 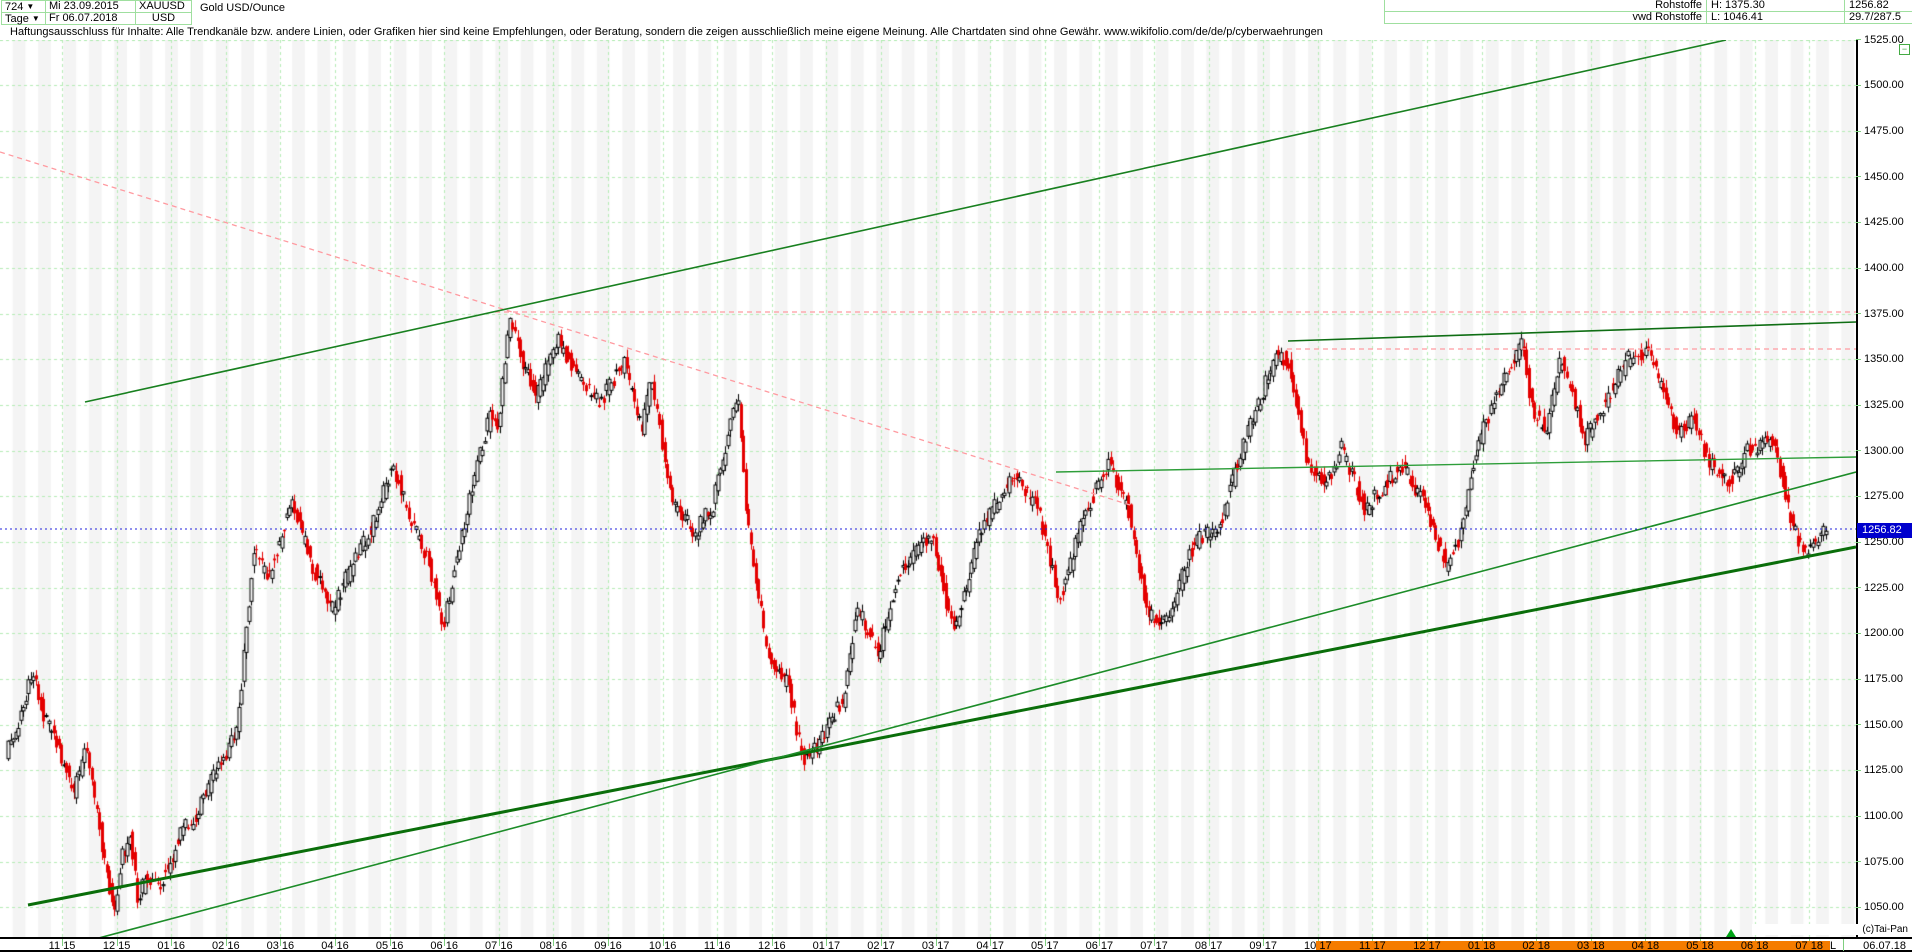 What do you see at coordinates (881, 946) in the screenshot?
I see `date-axis-label: 02 17` at bounding box center [881, 946].